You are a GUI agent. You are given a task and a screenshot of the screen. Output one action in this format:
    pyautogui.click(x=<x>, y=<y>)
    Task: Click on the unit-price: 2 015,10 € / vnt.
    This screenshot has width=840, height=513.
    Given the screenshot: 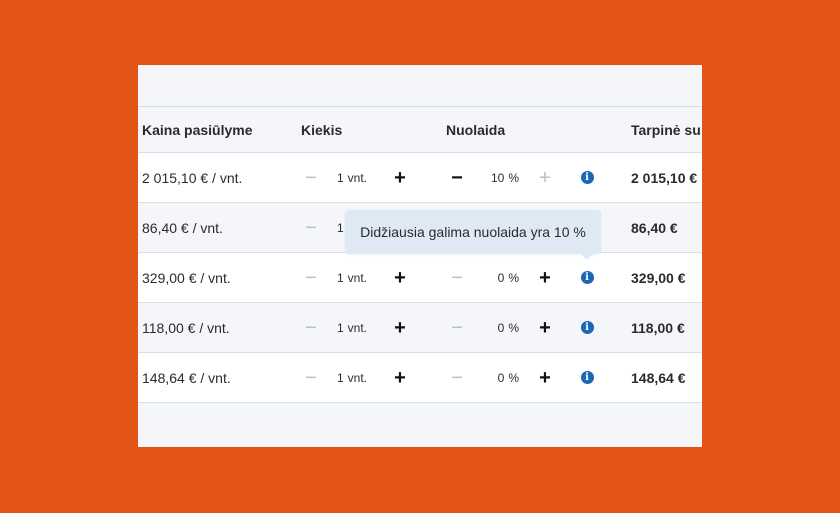 What is the action you would take?
    pyautogui.click(x=192, y=177)
    